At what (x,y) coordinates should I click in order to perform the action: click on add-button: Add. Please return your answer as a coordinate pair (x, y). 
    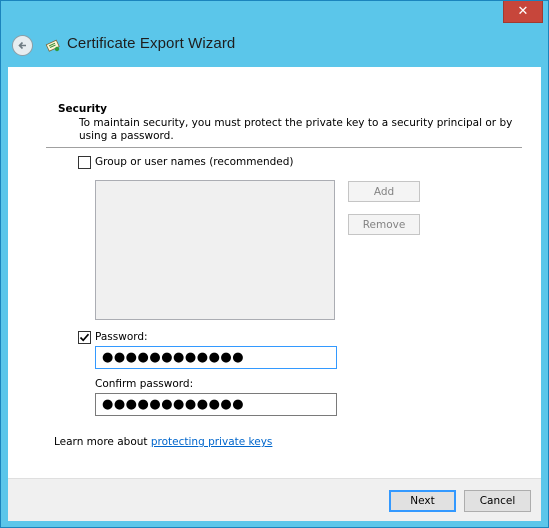
    Looking at the image, I should click on (384, 191).